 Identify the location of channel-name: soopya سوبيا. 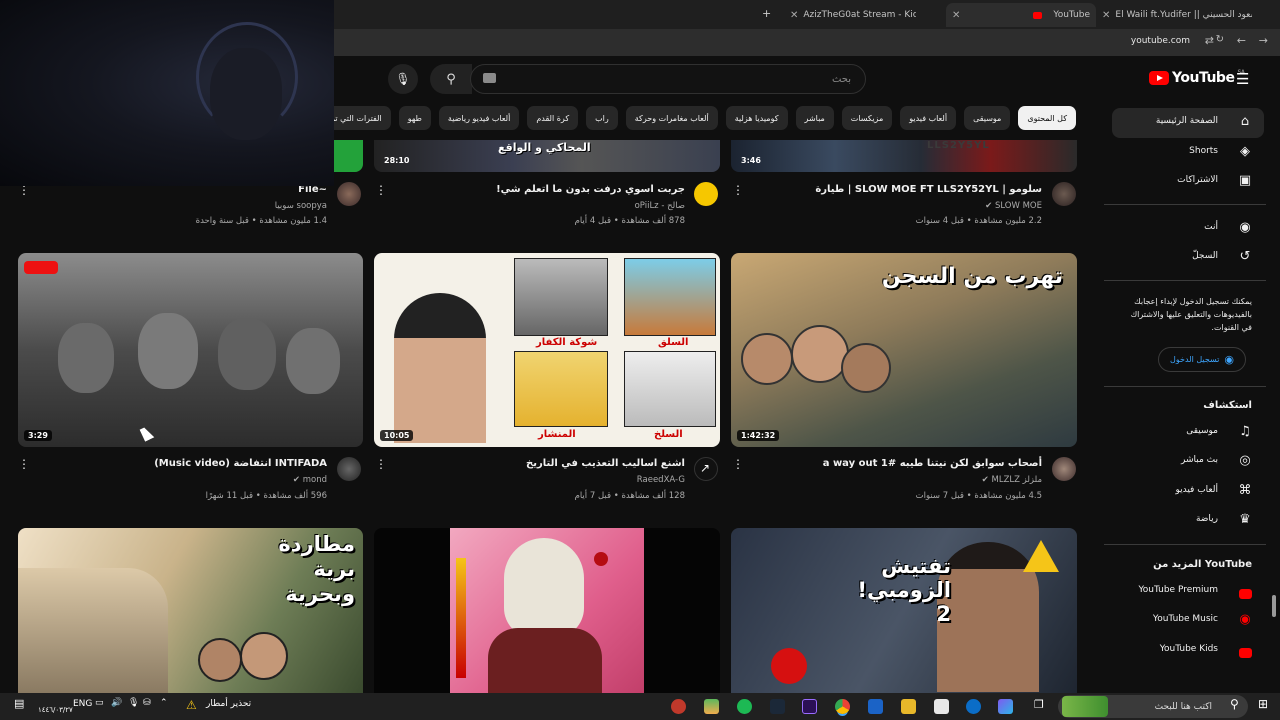
(301, 206).